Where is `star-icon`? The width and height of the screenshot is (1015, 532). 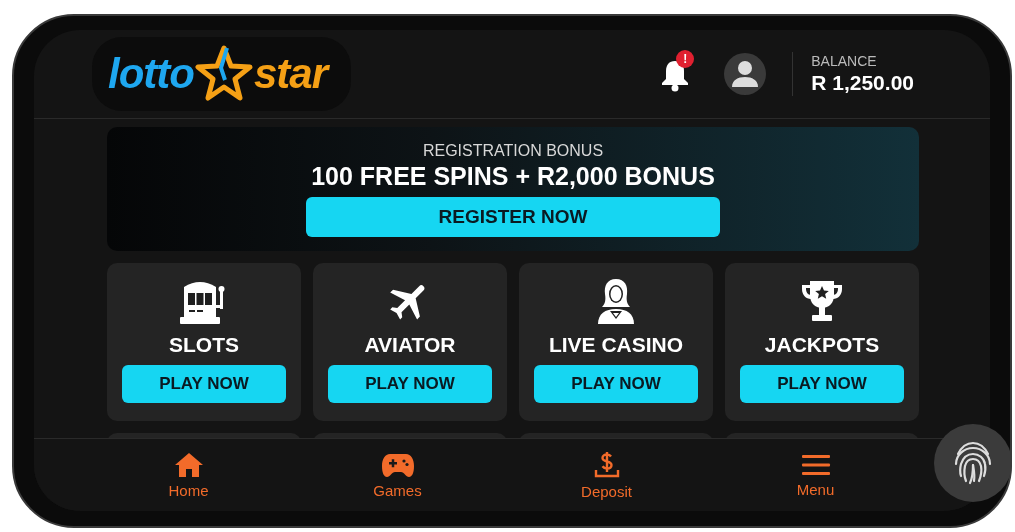
star-icon is located at coordinates (223, 74).